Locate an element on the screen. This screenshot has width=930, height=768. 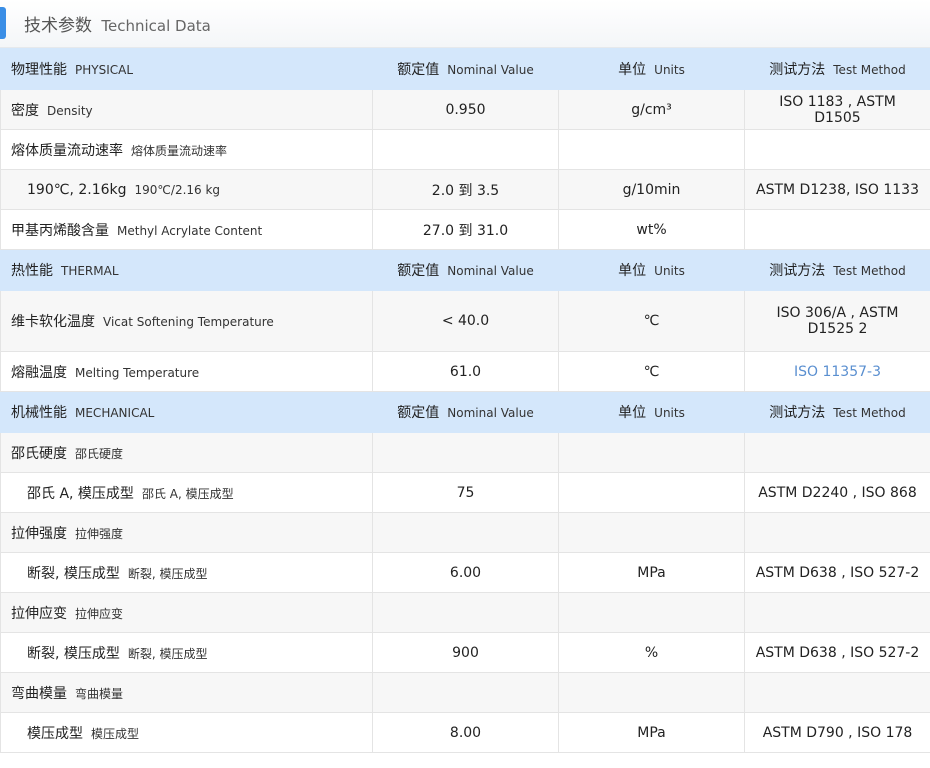
property-cell: 邵氏硬度 邵氏硬度 is located at coordinates (186, 452).